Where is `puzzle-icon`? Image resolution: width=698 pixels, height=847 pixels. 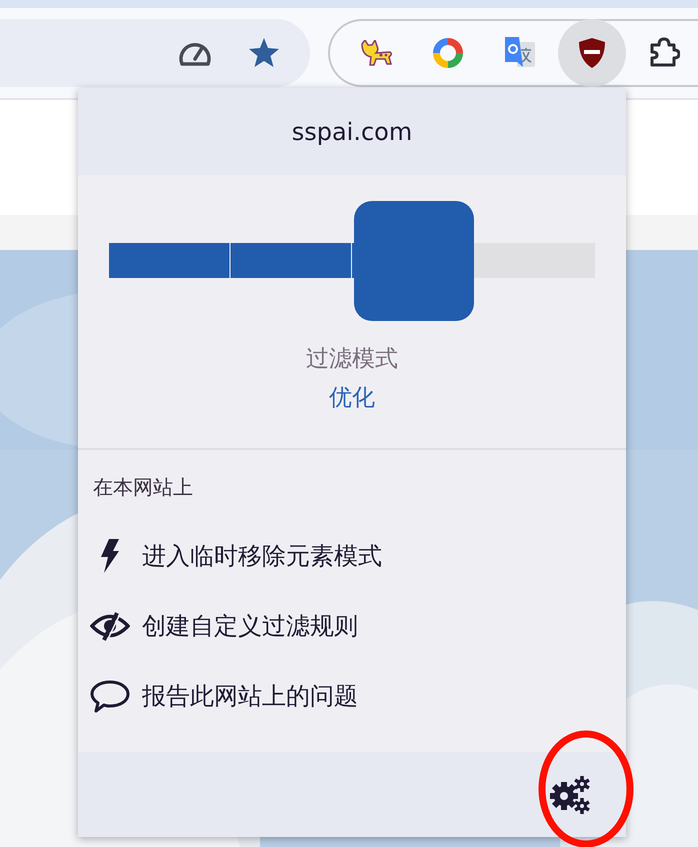 puzzle-icon is located at coordinates (664, 53).